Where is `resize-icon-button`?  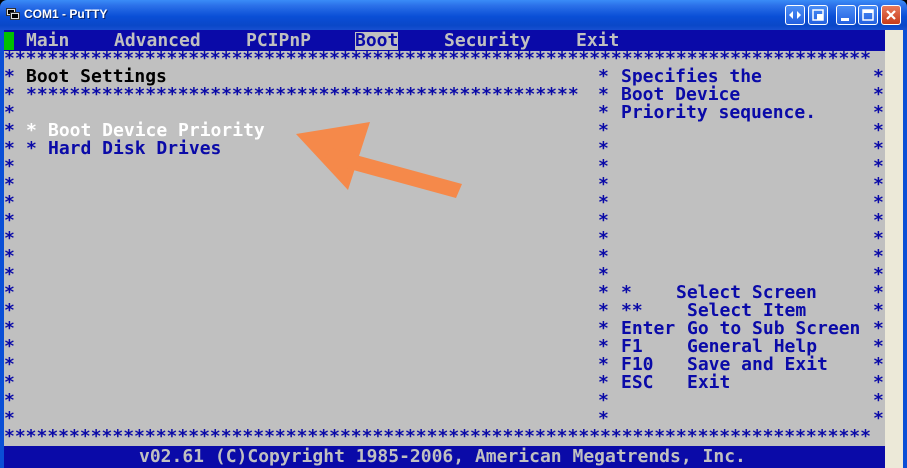 resize-icon-button is located at coordinates (795, 15).